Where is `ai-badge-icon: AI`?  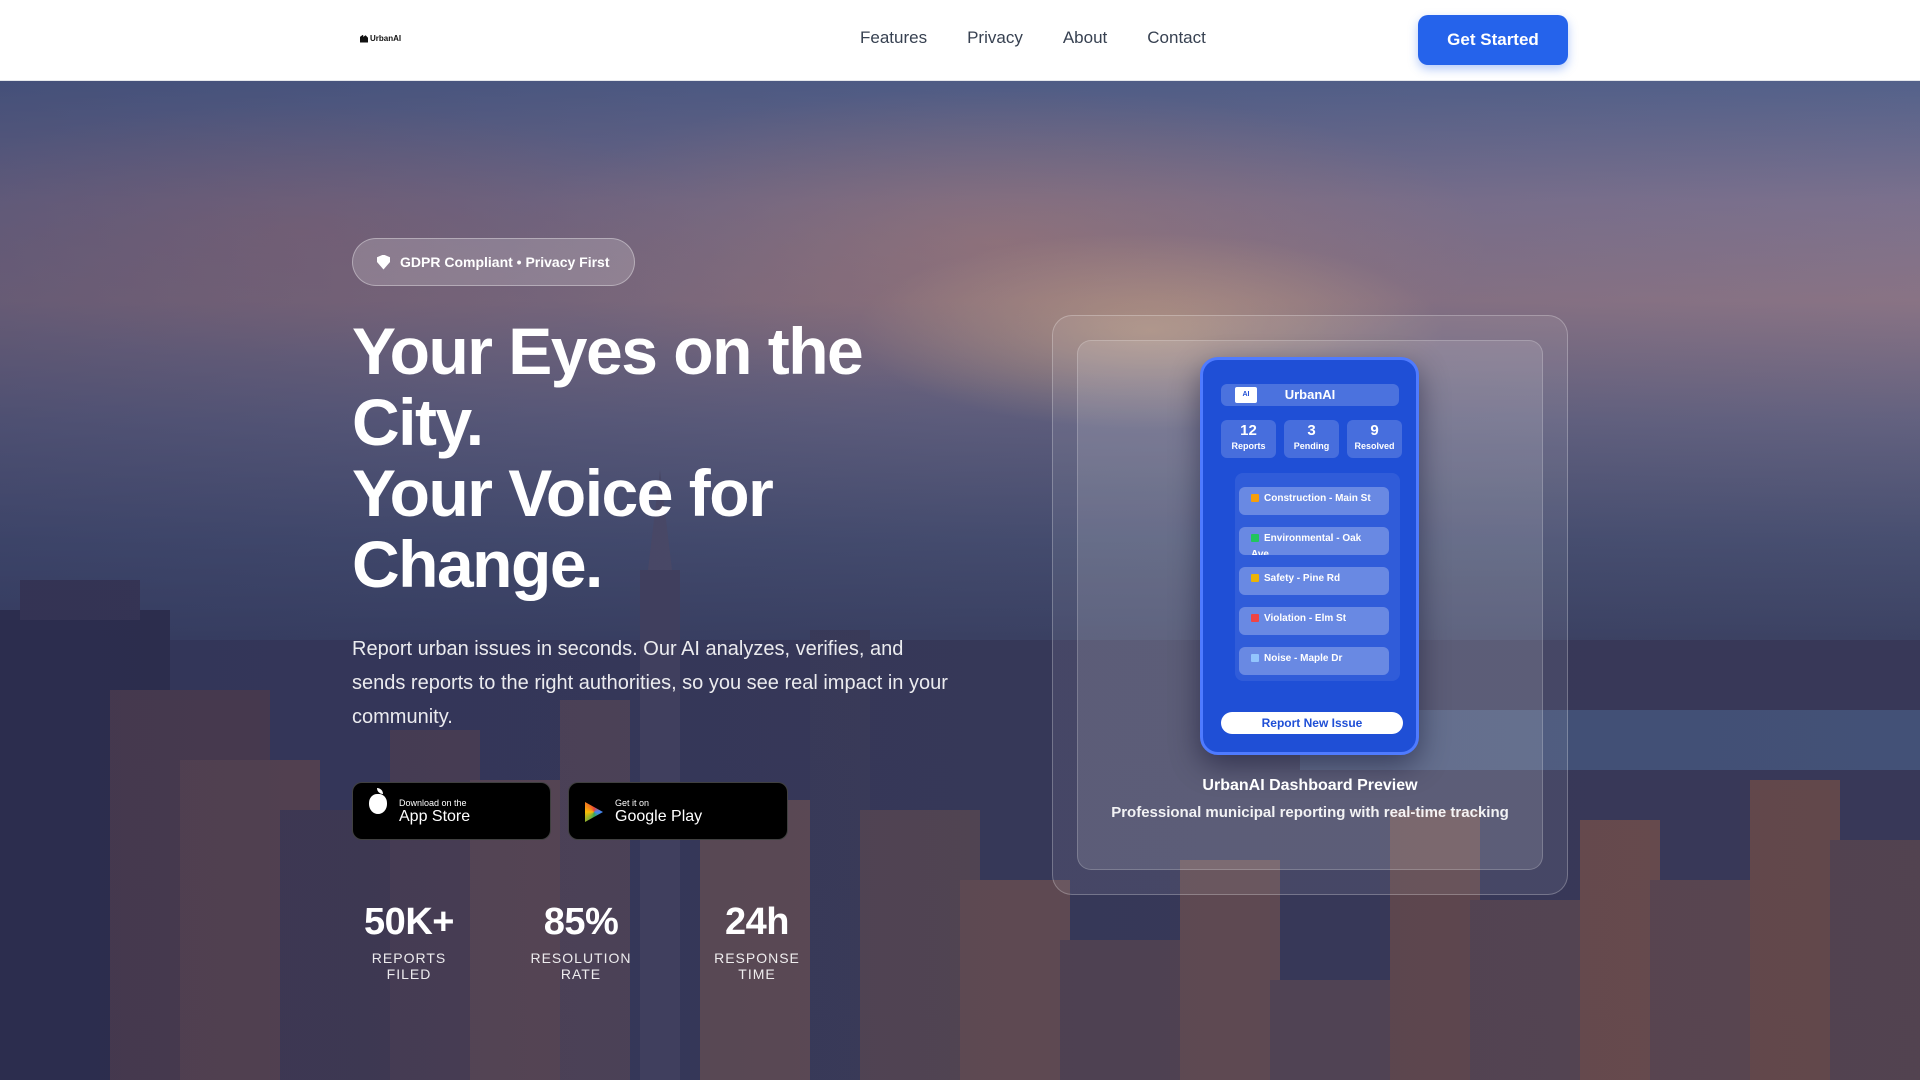 ai-badge-icon: AI is located at coordinates (1246, 395).